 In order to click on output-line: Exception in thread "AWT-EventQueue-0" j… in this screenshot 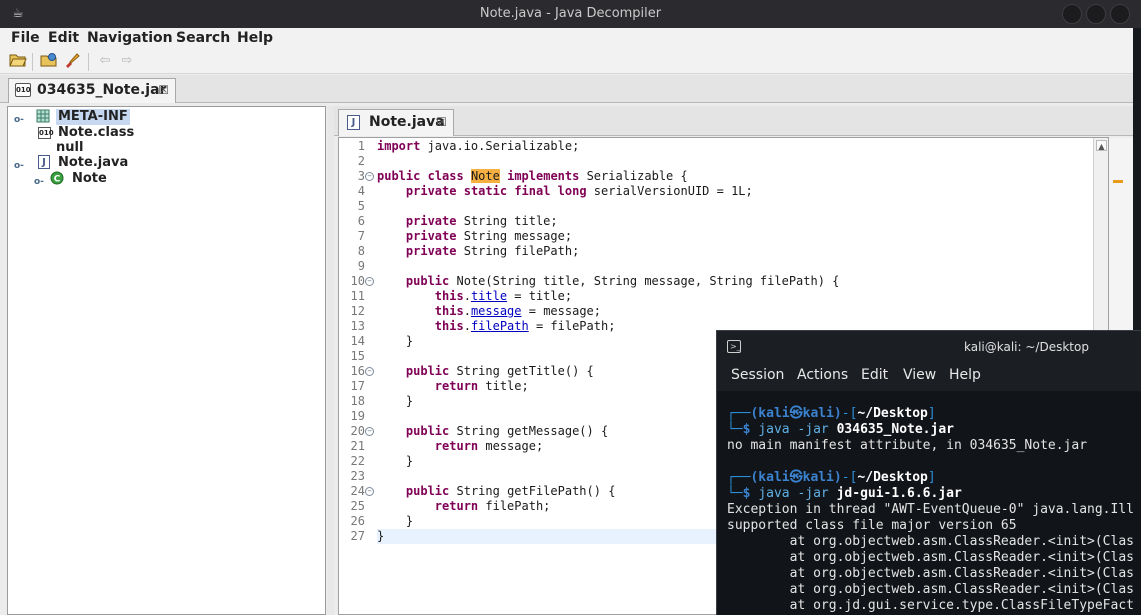, I will do `click(930, 509)`.